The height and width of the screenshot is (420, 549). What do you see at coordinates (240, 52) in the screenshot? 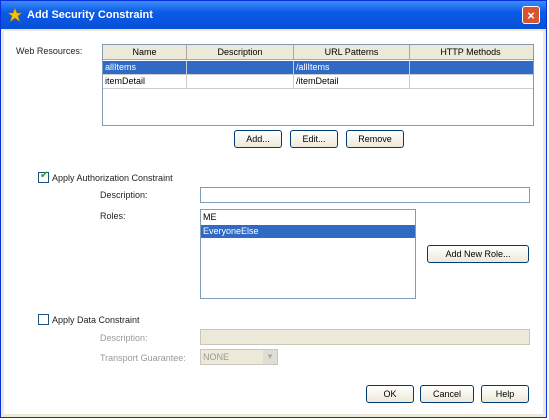
I see `column-header-description: Description` at bounding box center [240, 52].